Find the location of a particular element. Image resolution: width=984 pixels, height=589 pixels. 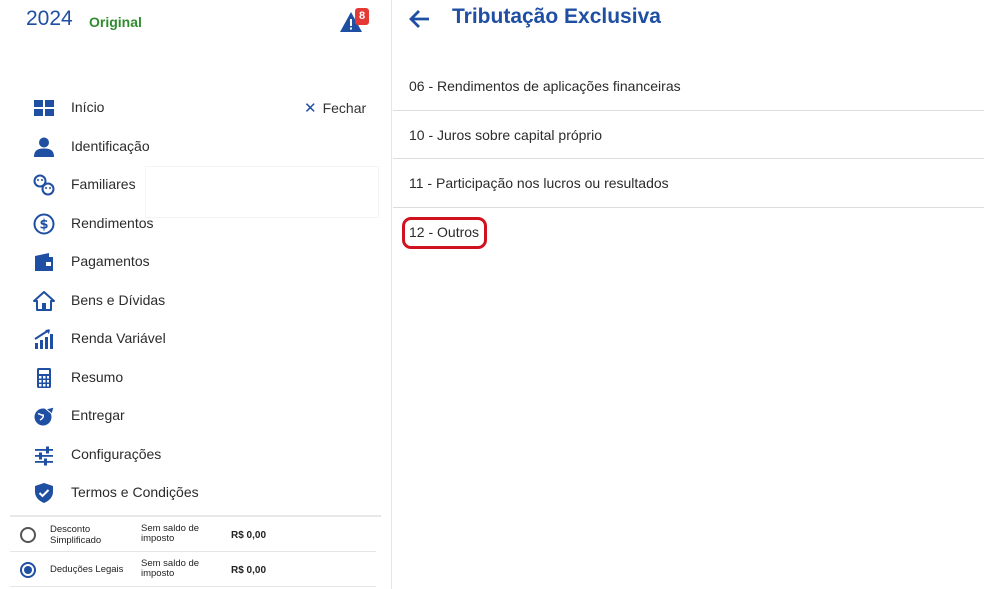

alert-count-badge: 8 is located at coordinates (362, 16).